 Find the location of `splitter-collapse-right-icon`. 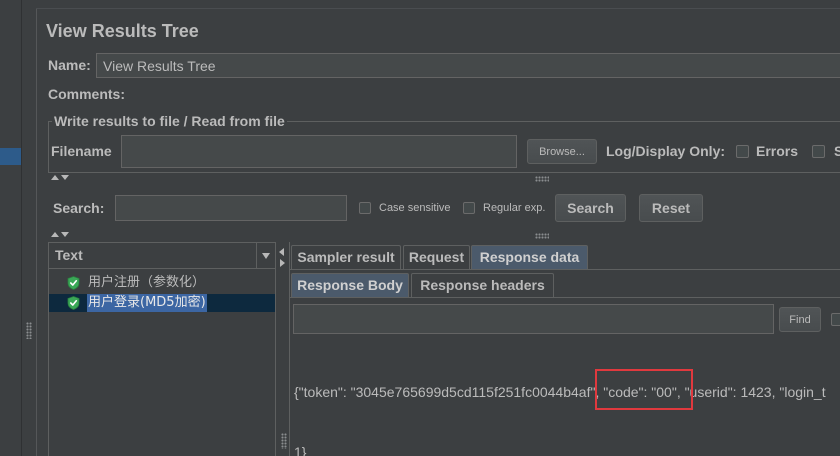

splitter-collapse-right-icon is located at coordinates (282, 263).